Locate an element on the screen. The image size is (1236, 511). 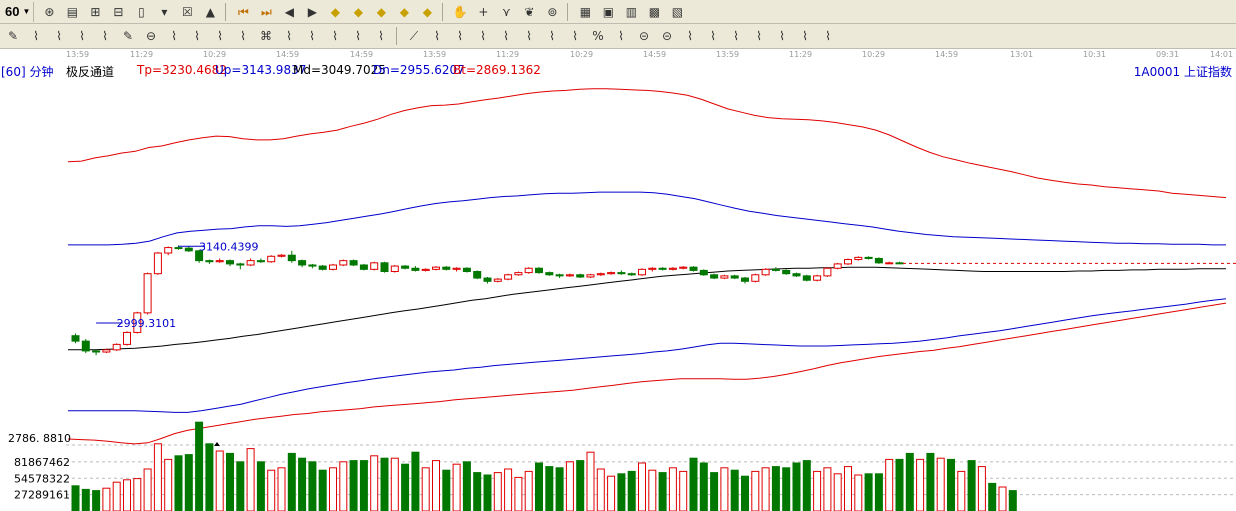
tool-icon-7: ☒ is located at coordinates (187, 12).